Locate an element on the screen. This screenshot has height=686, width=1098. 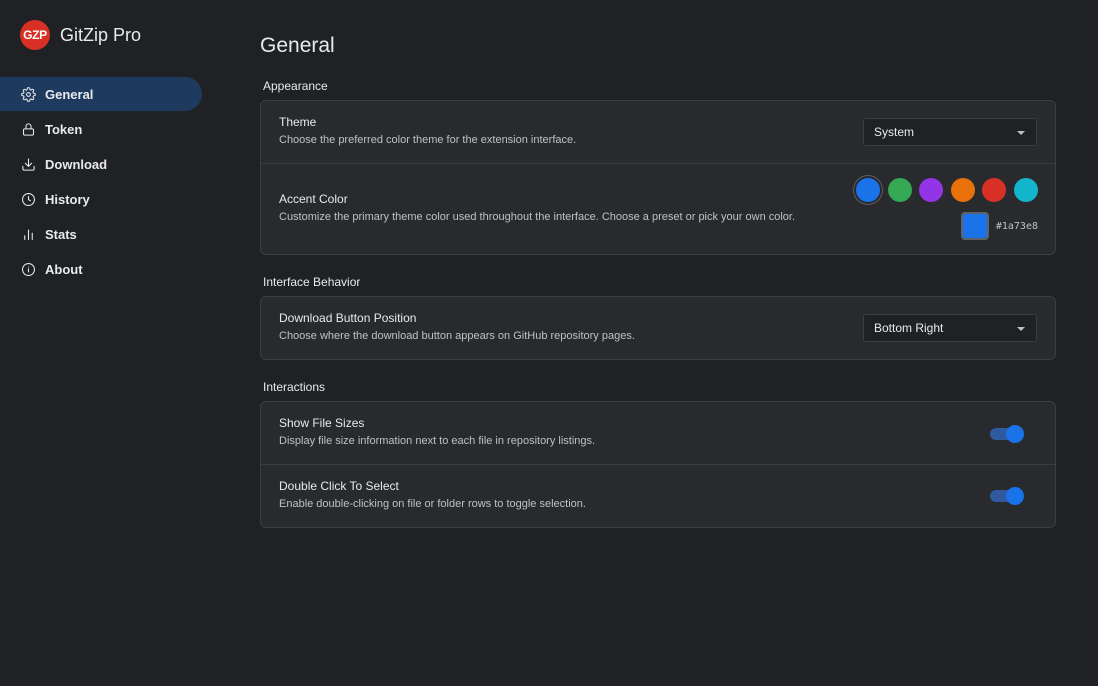
setting-title: Double Click To Select is located at coordinates (339, 486).